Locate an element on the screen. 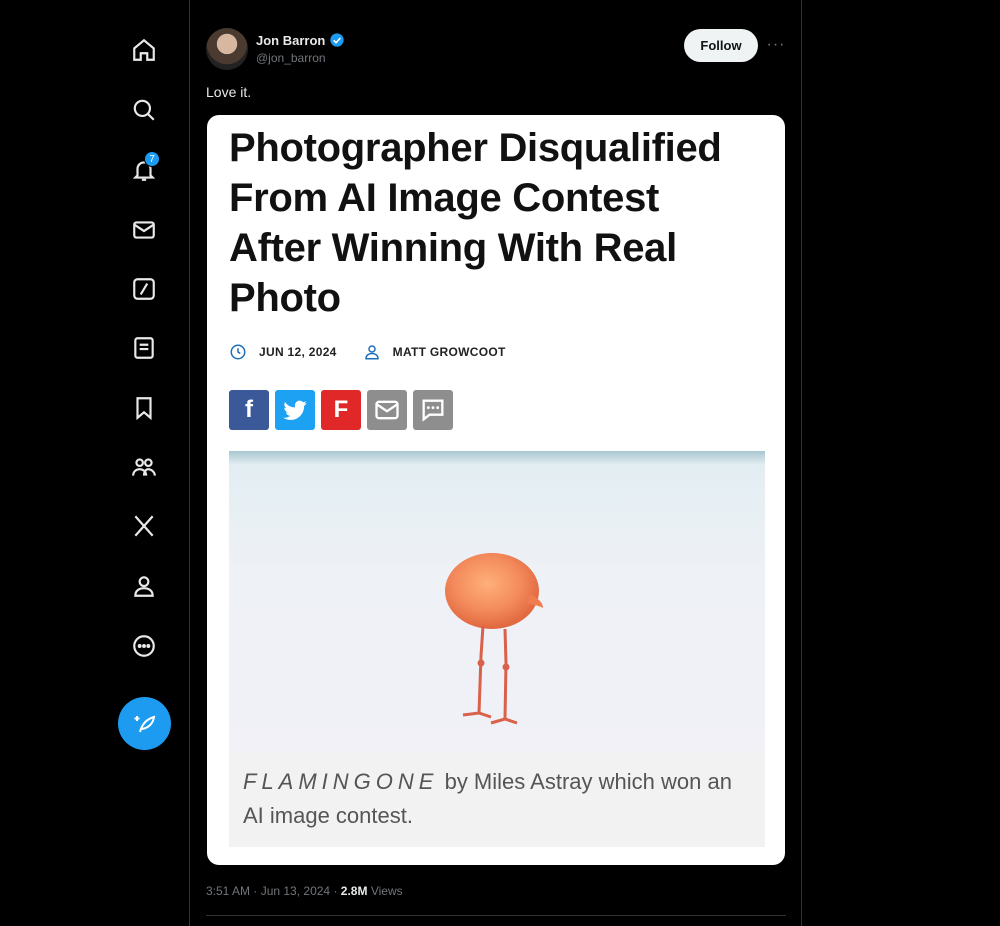  tweet-text: Love it. is located at coordinates (229, 92).